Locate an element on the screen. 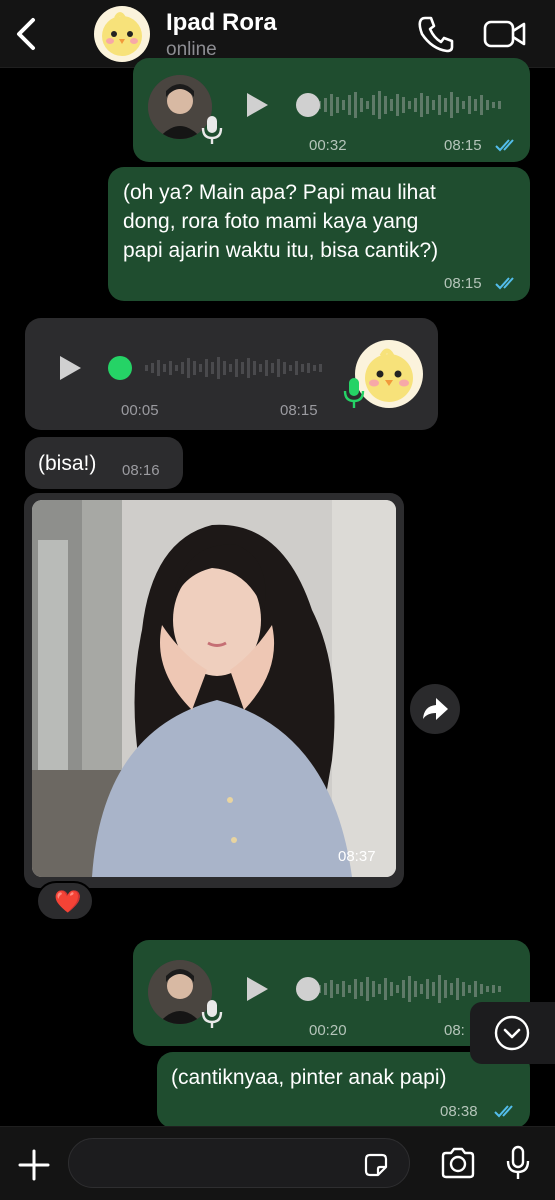 This screenshot has height=1200, width=555. voice-message-out: 00:32 08:15 is located at coordinates (331, 110).